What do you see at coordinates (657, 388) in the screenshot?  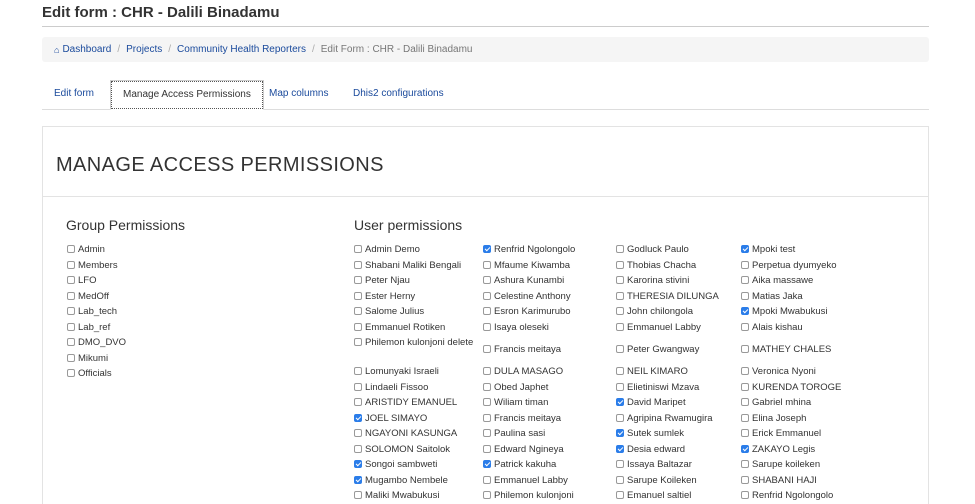 I see `permission-checkbox-item: Elietiniswi Mzava` at bounding box center [657, 388].